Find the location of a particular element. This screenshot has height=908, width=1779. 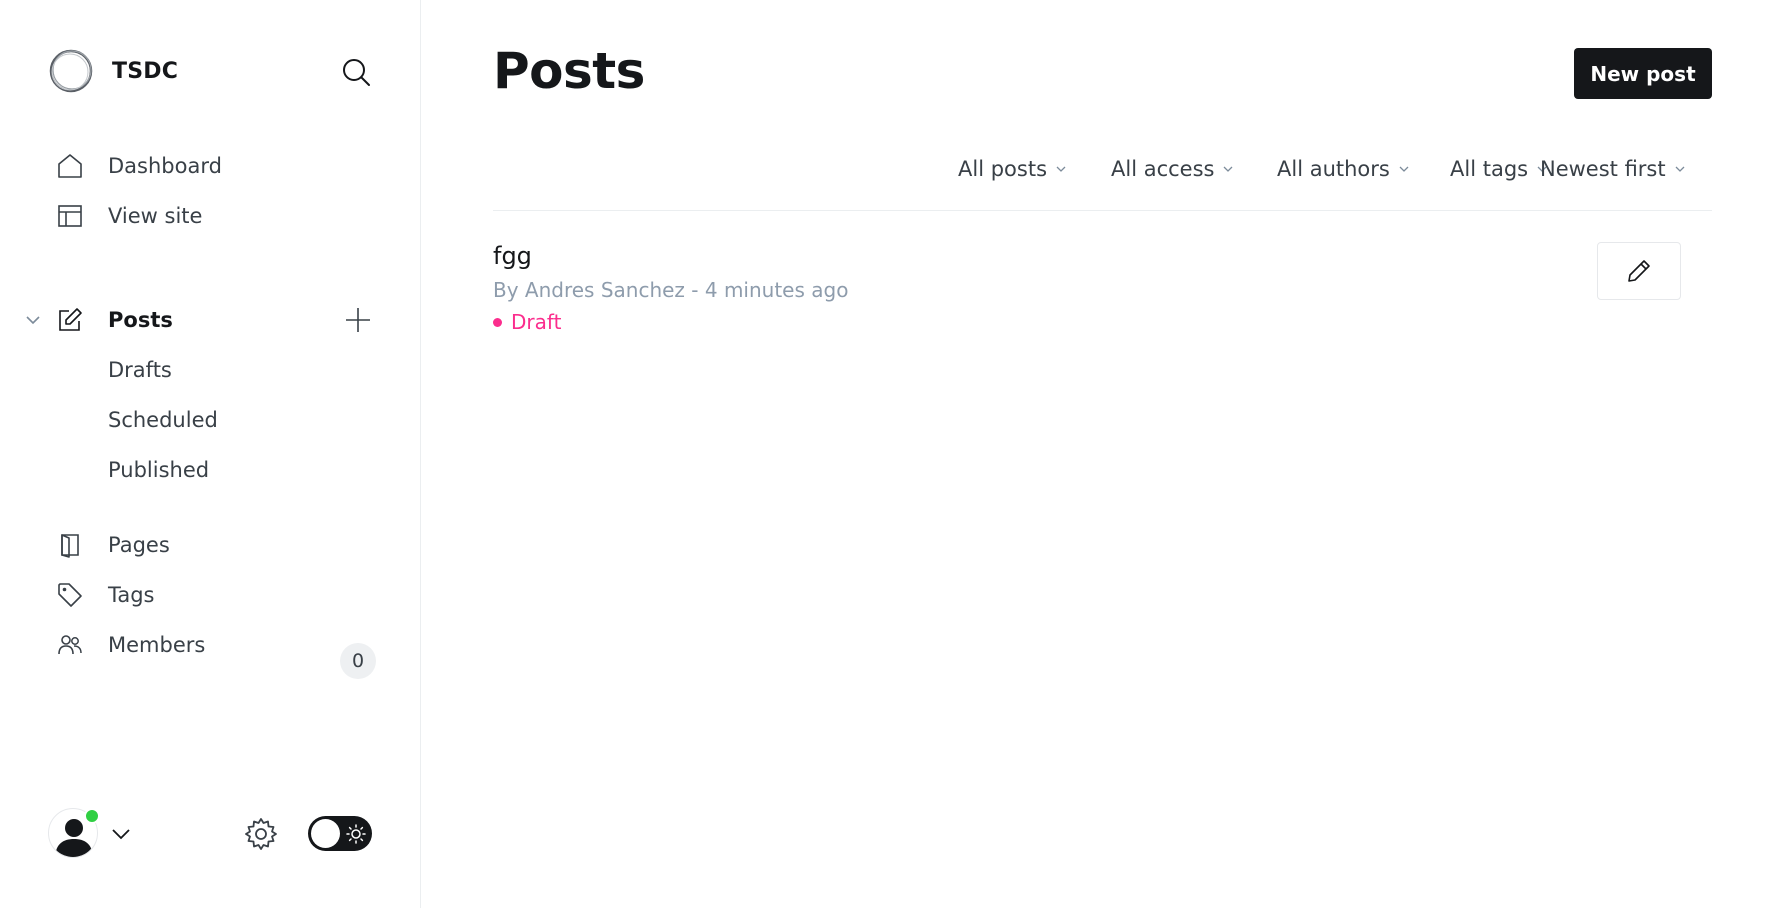

sidebar-item-dashboard: Dashboard is located at coordinates (139, 166).